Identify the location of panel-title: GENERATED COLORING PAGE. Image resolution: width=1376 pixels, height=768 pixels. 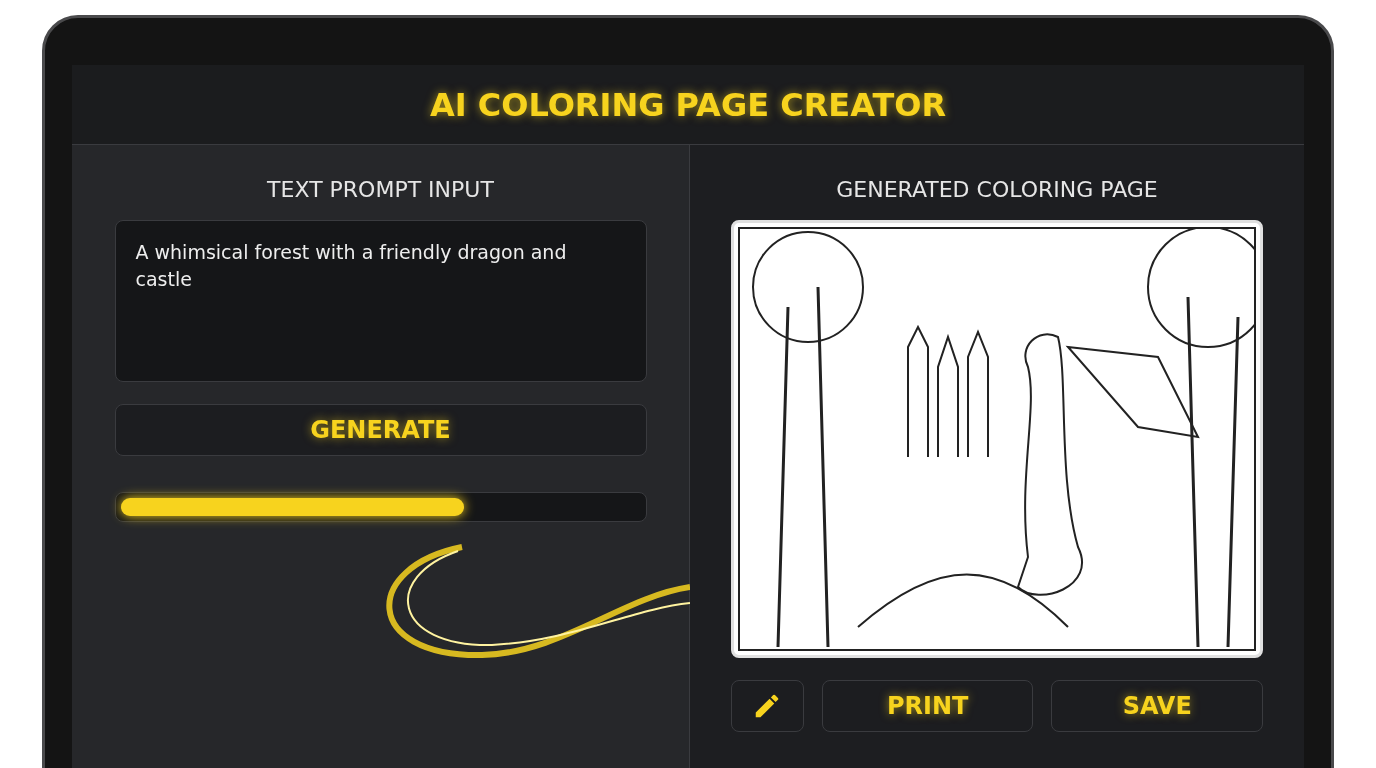
(997, 190).